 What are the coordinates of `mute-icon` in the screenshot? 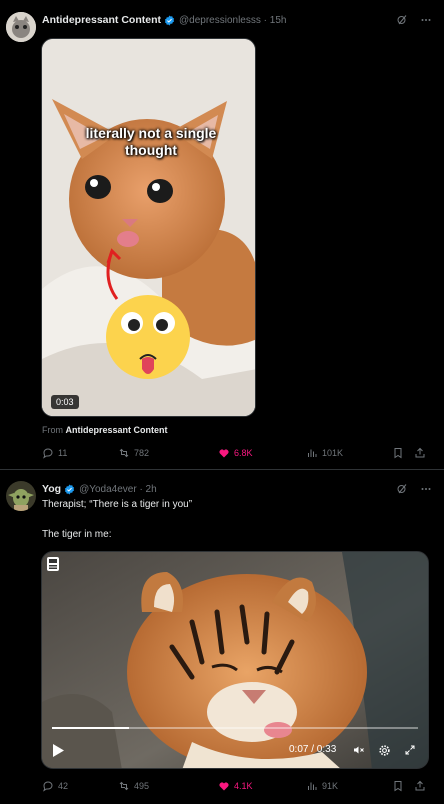 It's located at (359, 750).